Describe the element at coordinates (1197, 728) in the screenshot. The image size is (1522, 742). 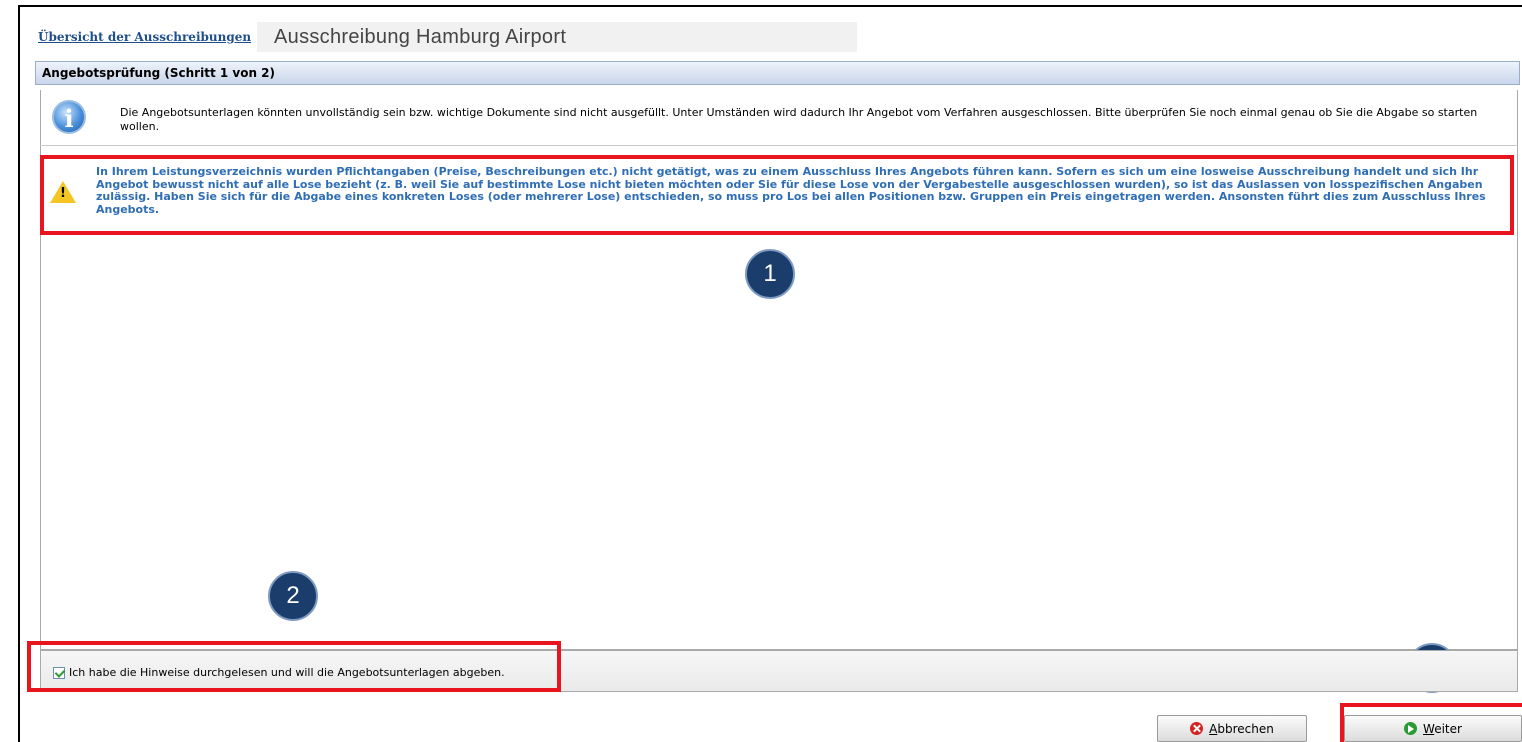
I see `cancel-icon` at that location.